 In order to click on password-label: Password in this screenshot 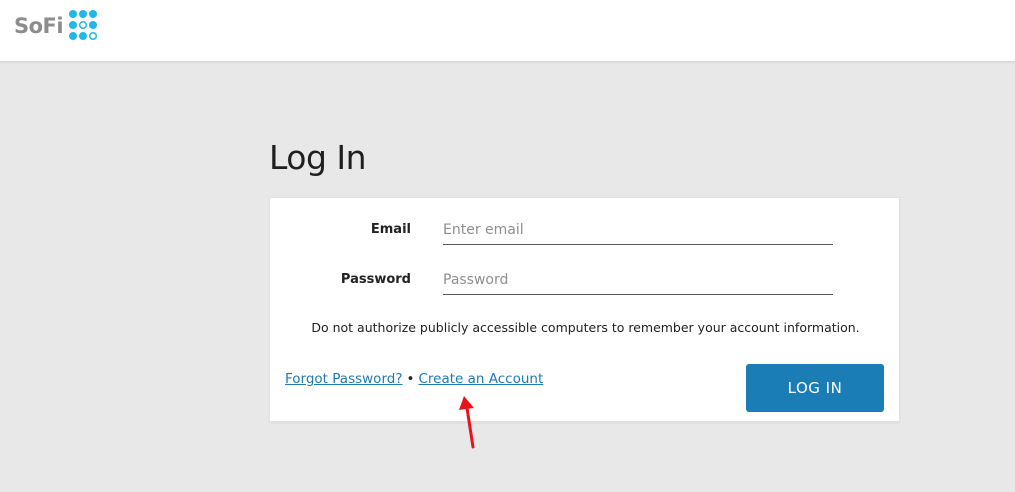, I will do `click(375, 279)`.